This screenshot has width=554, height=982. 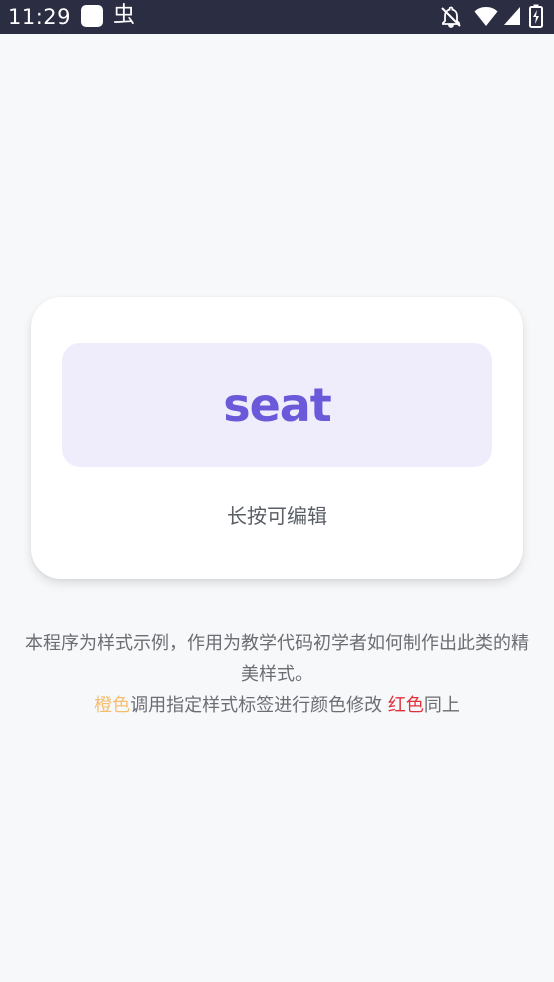 I want to click on word-display: seat, so click(x=277, y=405).